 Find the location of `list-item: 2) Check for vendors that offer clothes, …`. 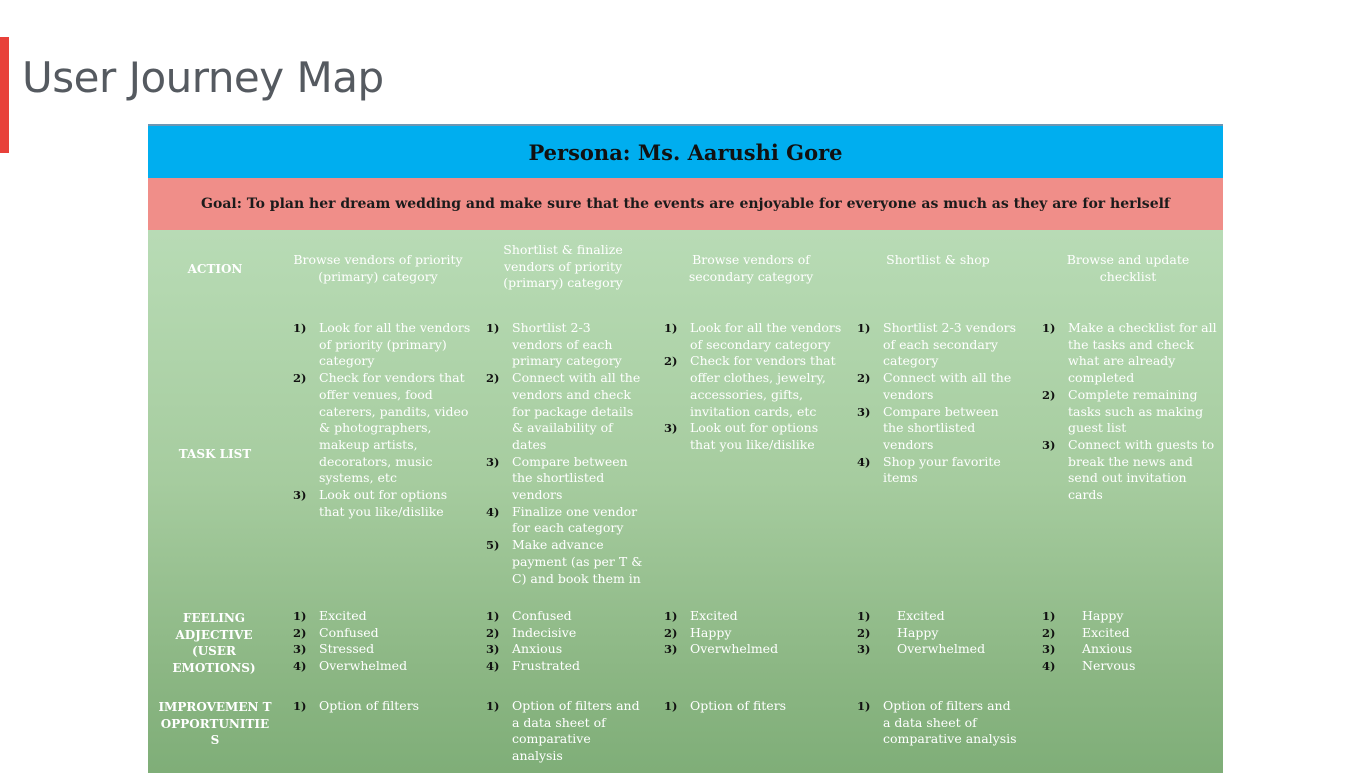

list-item: 2) Check for vendors that offer clothes, … is located at coordinates (754, 386).